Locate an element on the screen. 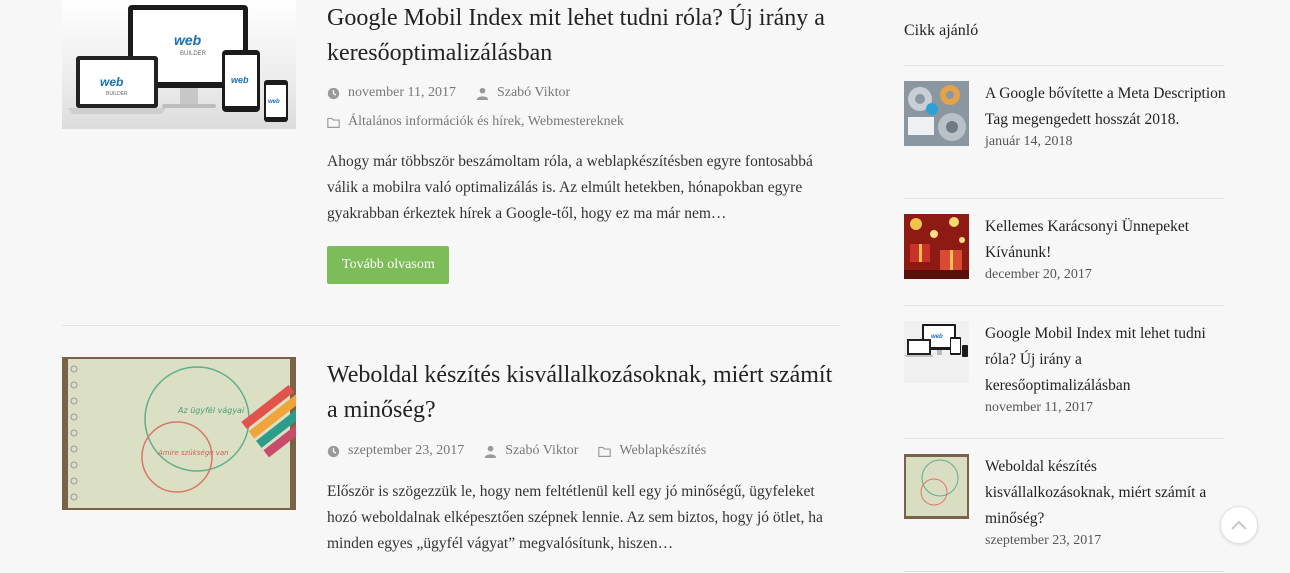 The image size is (1290, 573). devices-thumbnail: web is located at coordinates (936, 352).